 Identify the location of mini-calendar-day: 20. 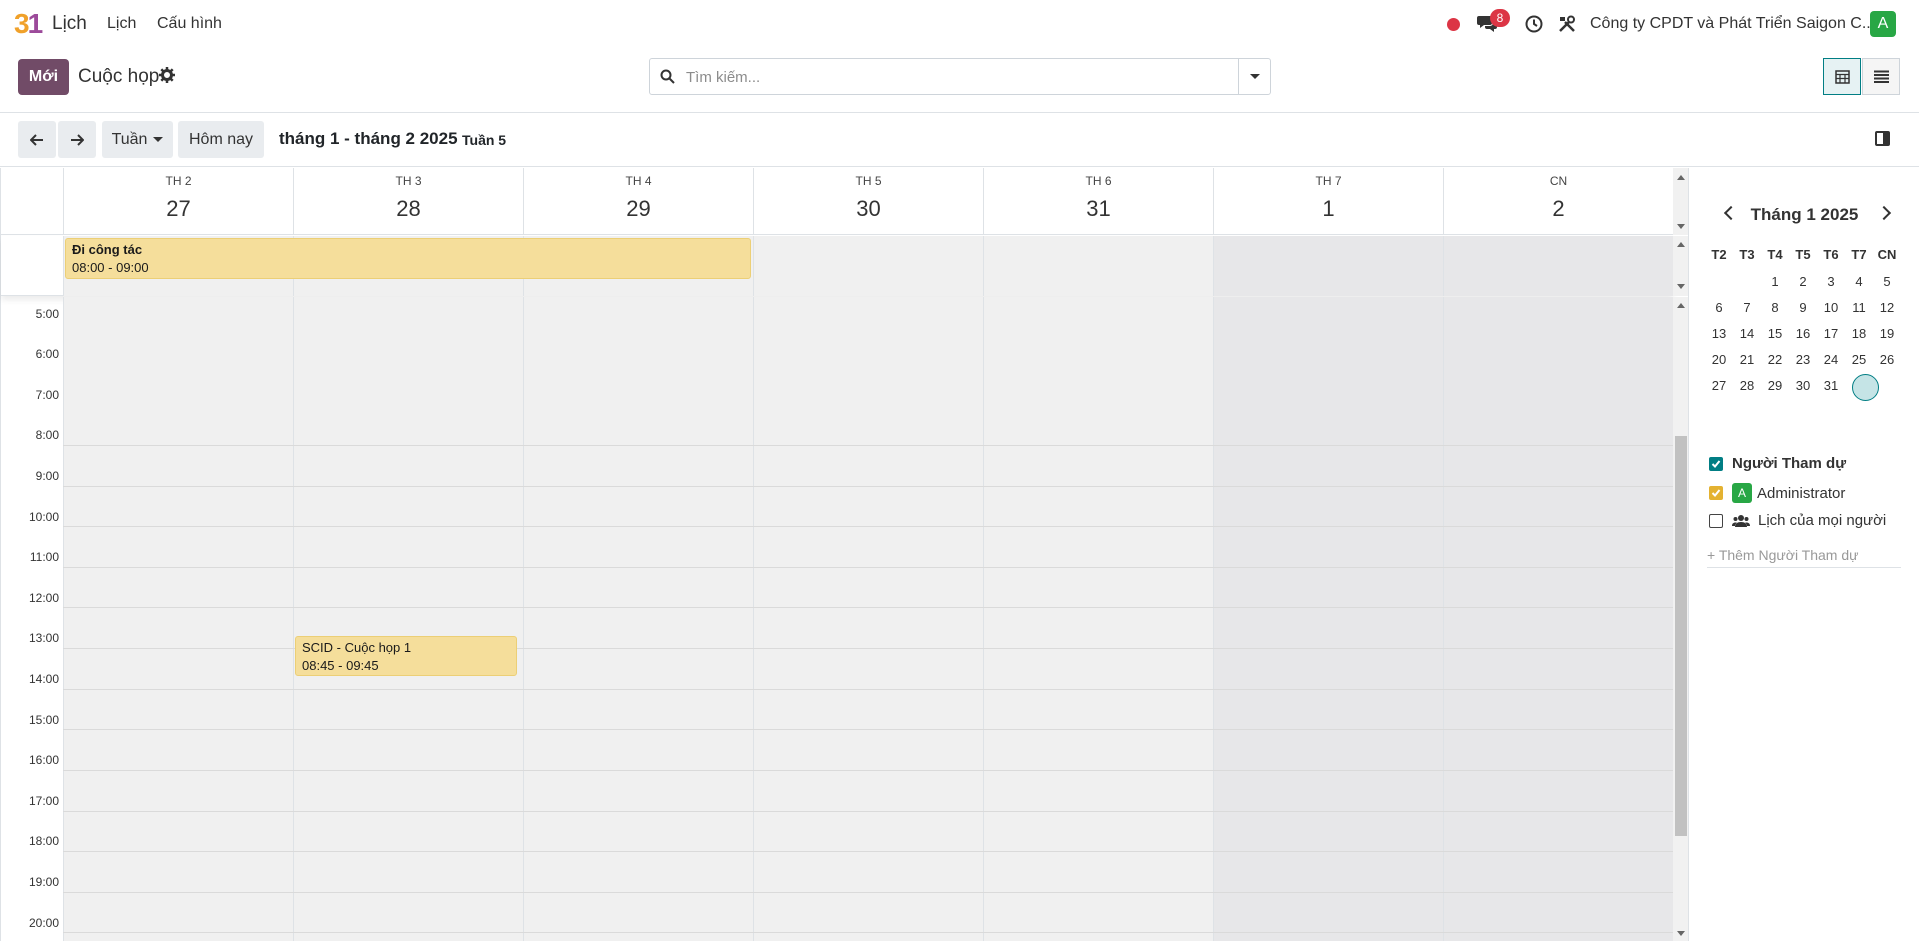
(1719, 359).